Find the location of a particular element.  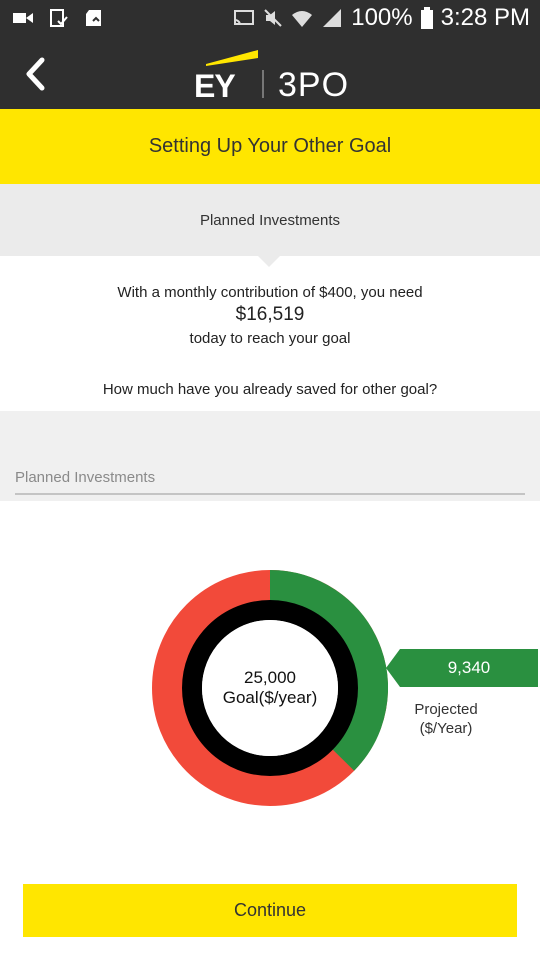

back-button is located at coordinates (37, 74).